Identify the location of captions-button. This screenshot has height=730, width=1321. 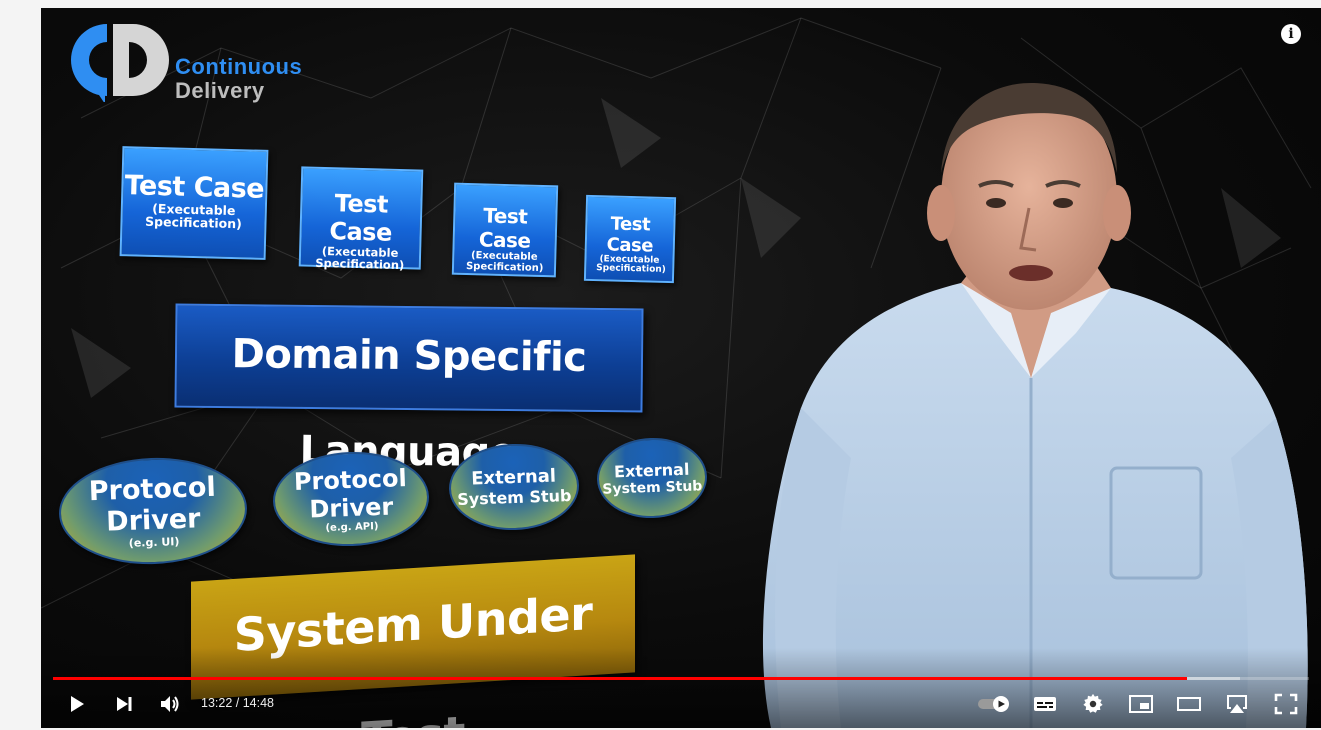
(1045, 704).